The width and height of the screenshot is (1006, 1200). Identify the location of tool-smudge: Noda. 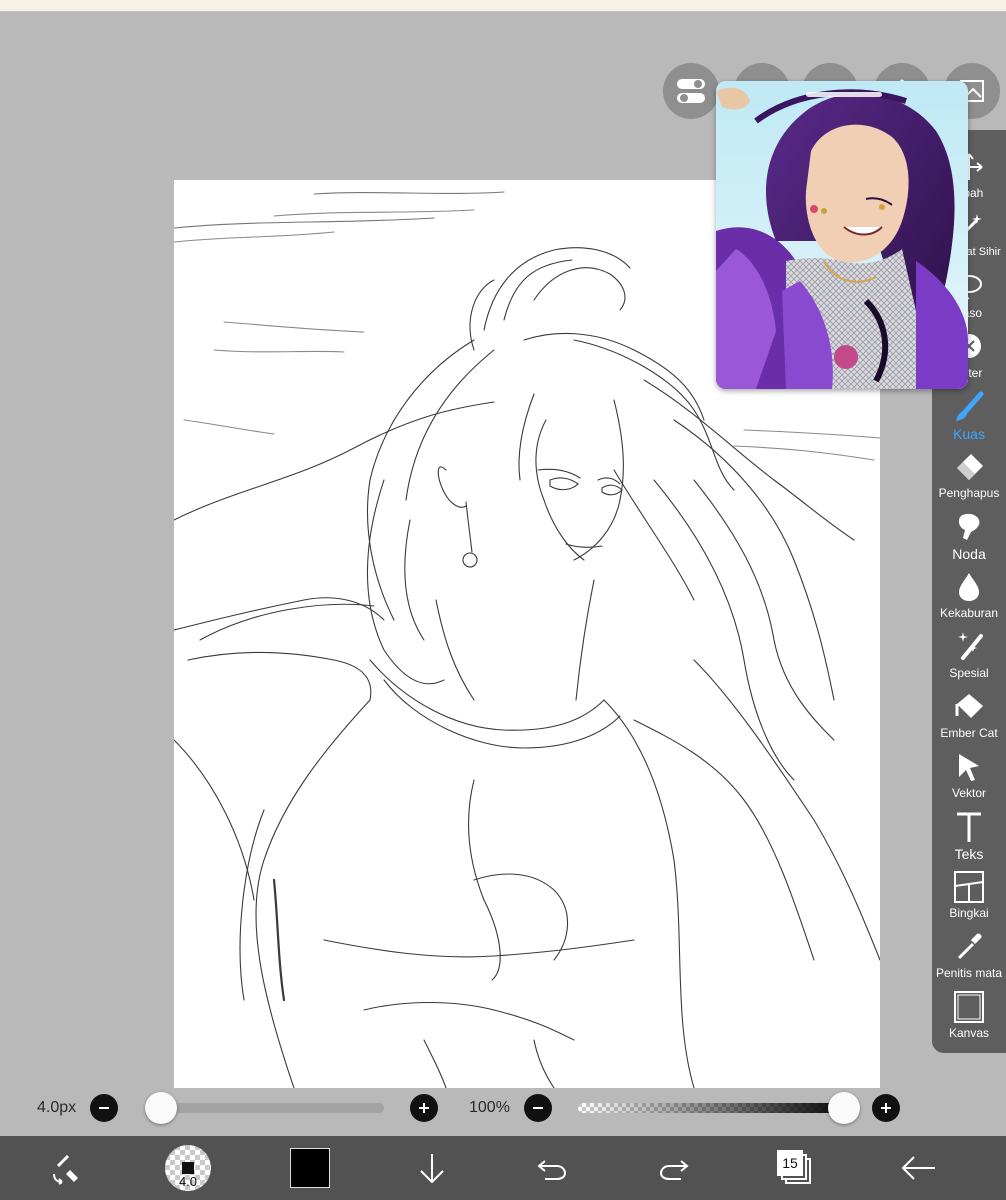
(969, 540).